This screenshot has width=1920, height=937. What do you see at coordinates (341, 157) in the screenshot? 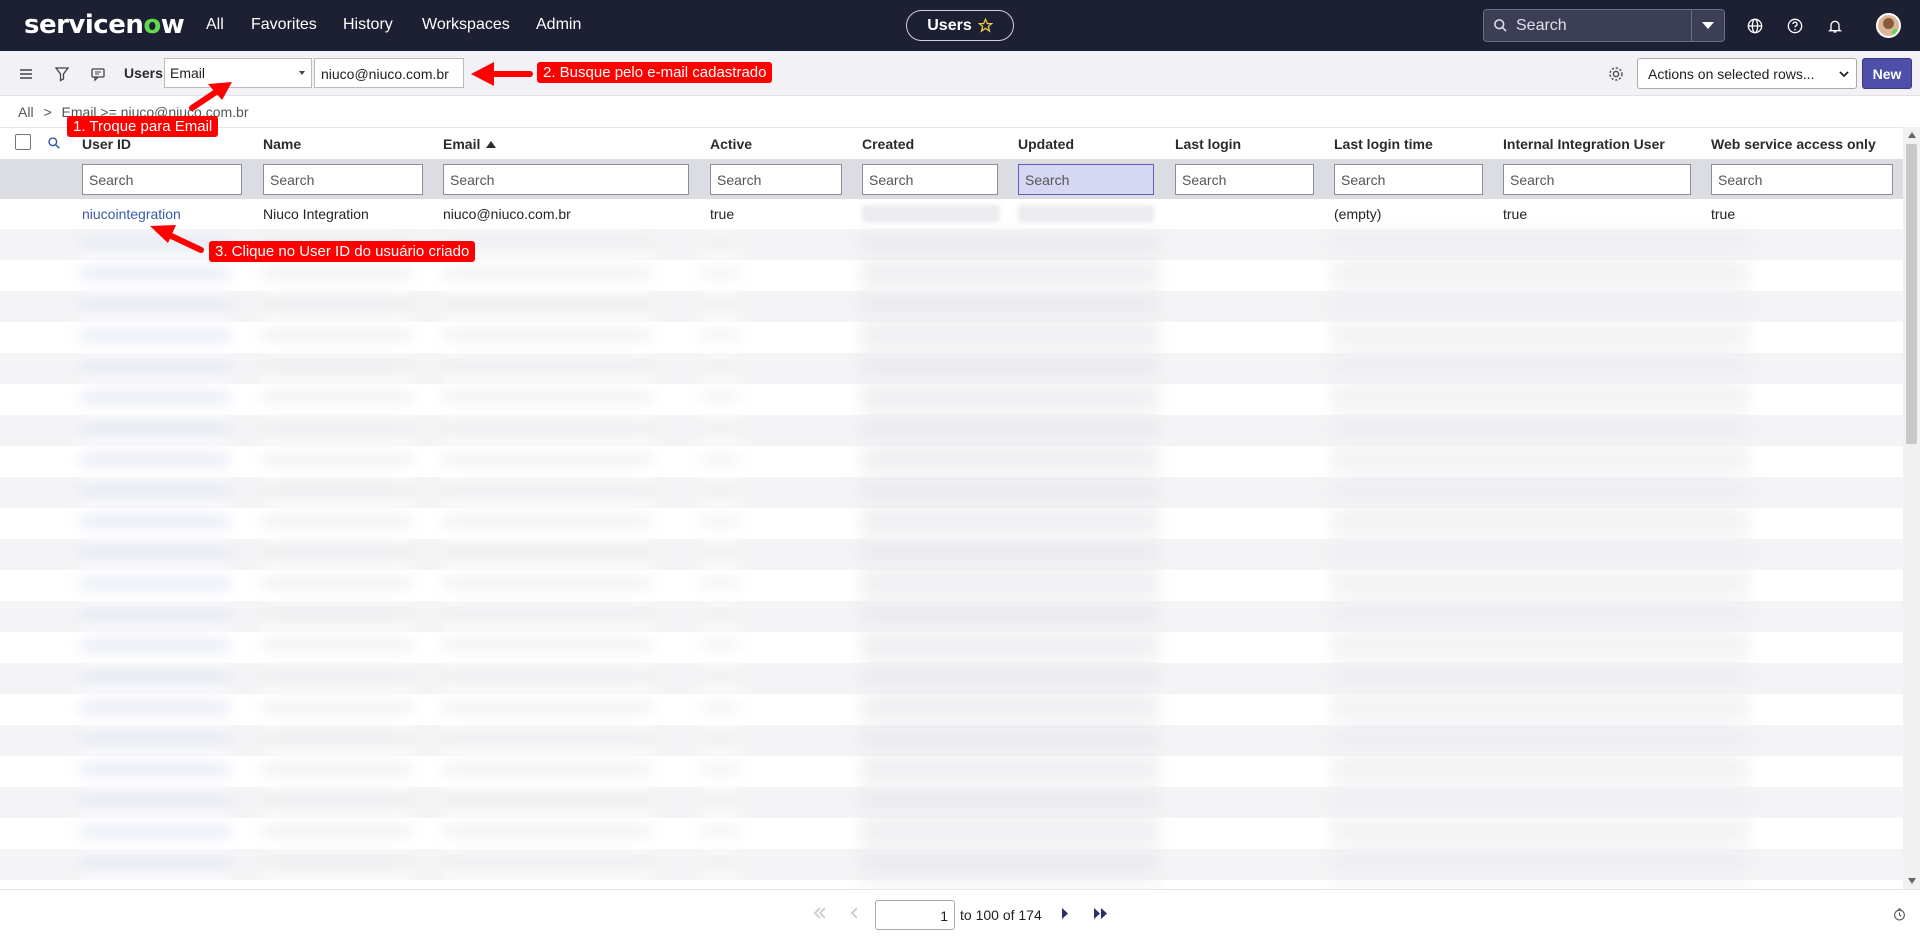
I see `annotation-arrows` at bounding box center [341, 157].